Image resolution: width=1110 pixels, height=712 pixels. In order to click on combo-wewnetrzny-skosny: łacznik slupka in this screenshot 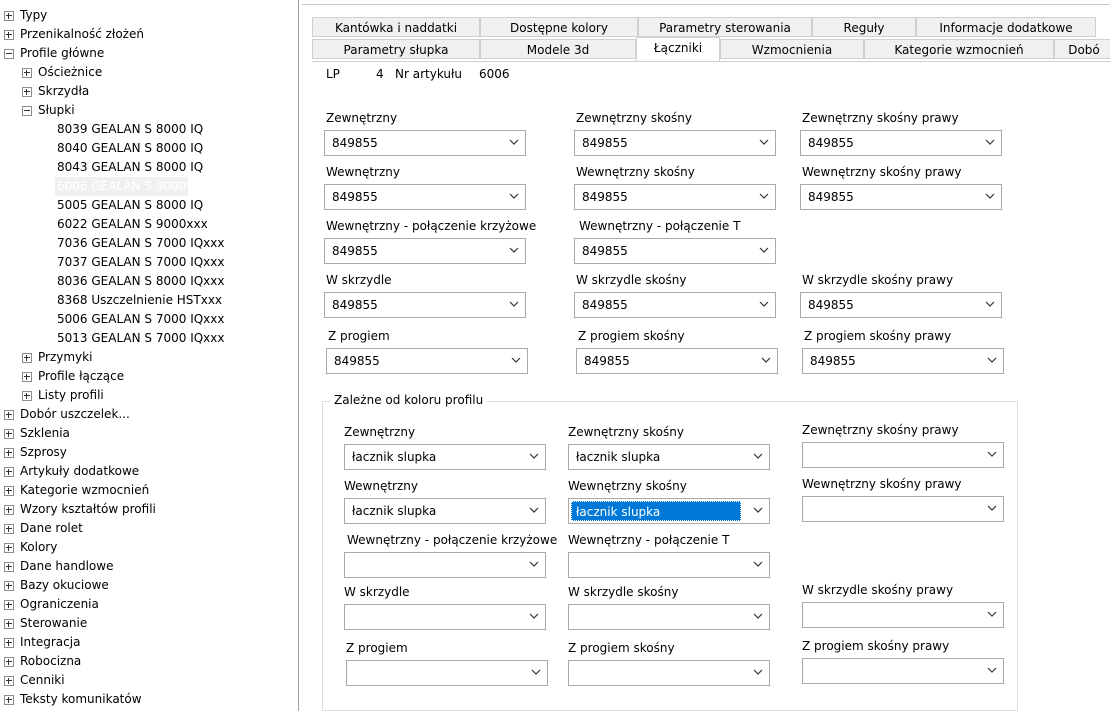, I will do `click(669, 511)`.